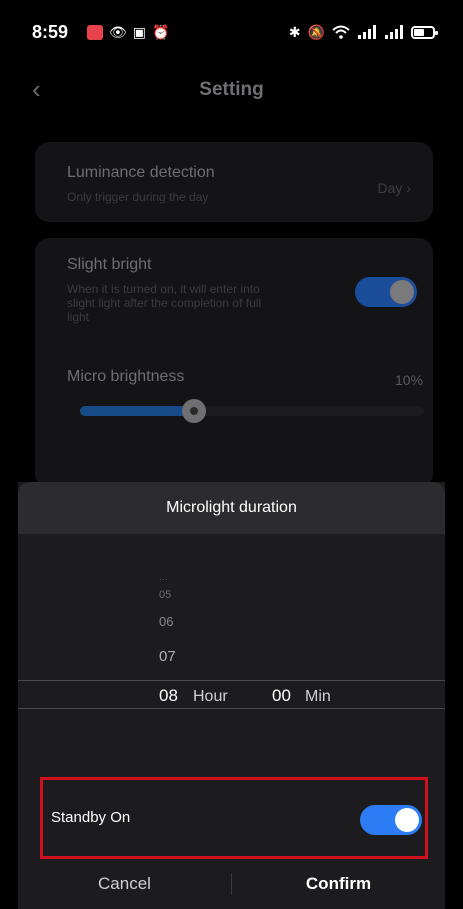  Describe the element at coordinates (210, 696) in the screenshot. I see `hour-unit-label: Hour` at that location.